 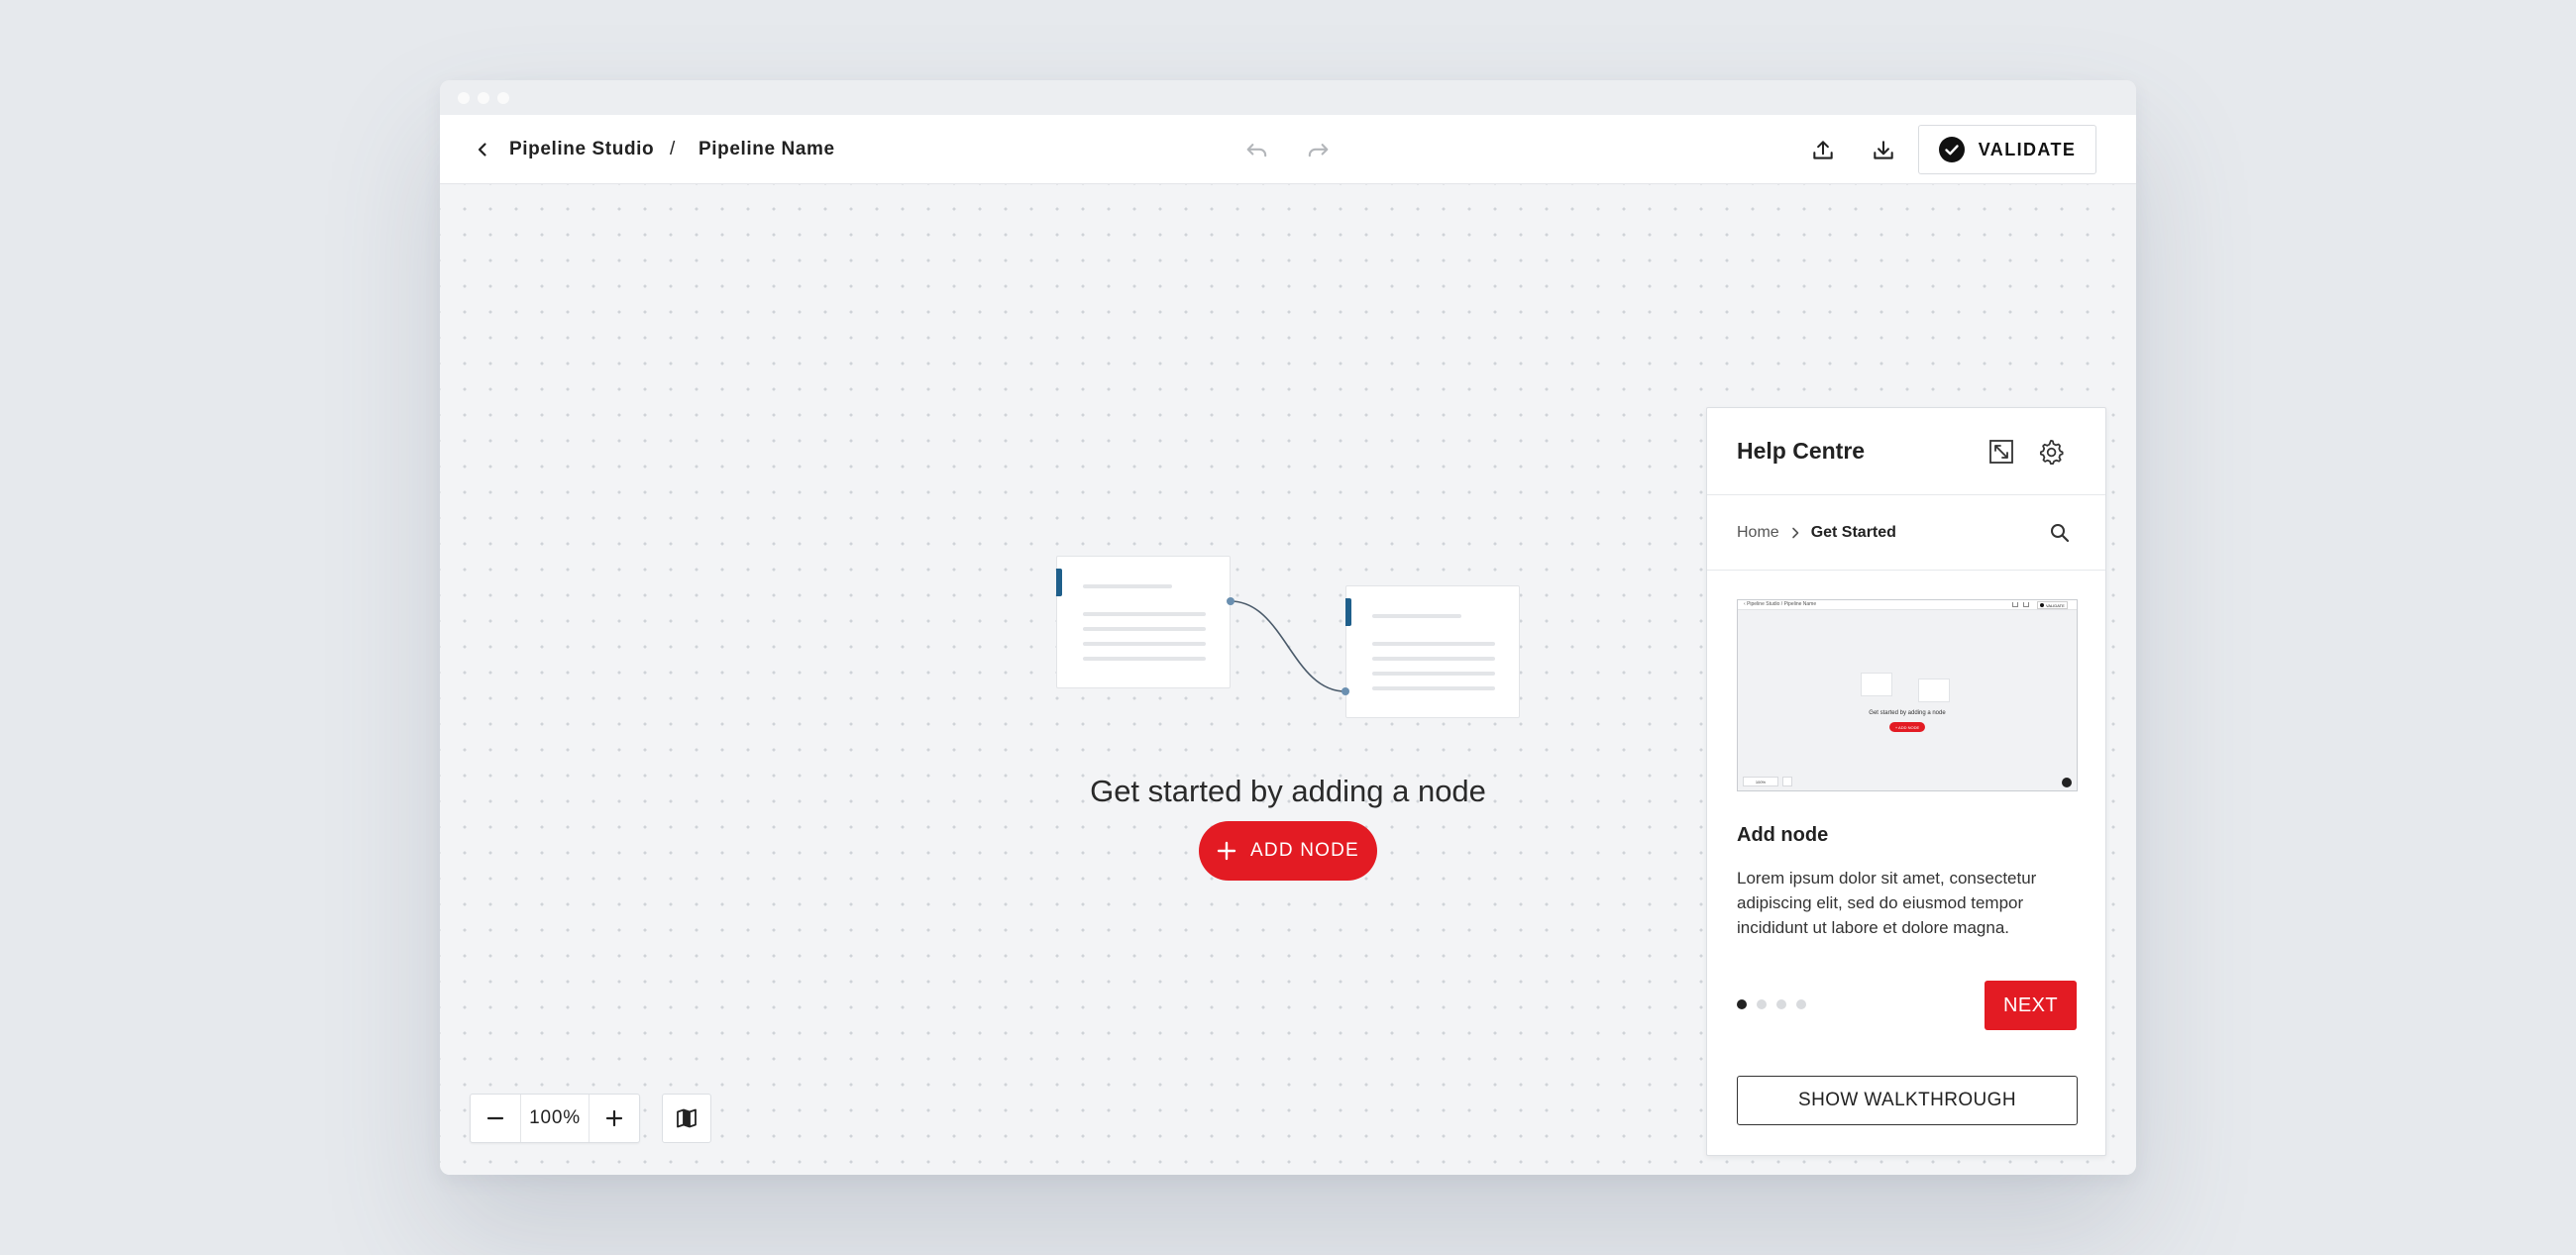 I want to click on check-circle-icon, so click(x=1952, y=149).